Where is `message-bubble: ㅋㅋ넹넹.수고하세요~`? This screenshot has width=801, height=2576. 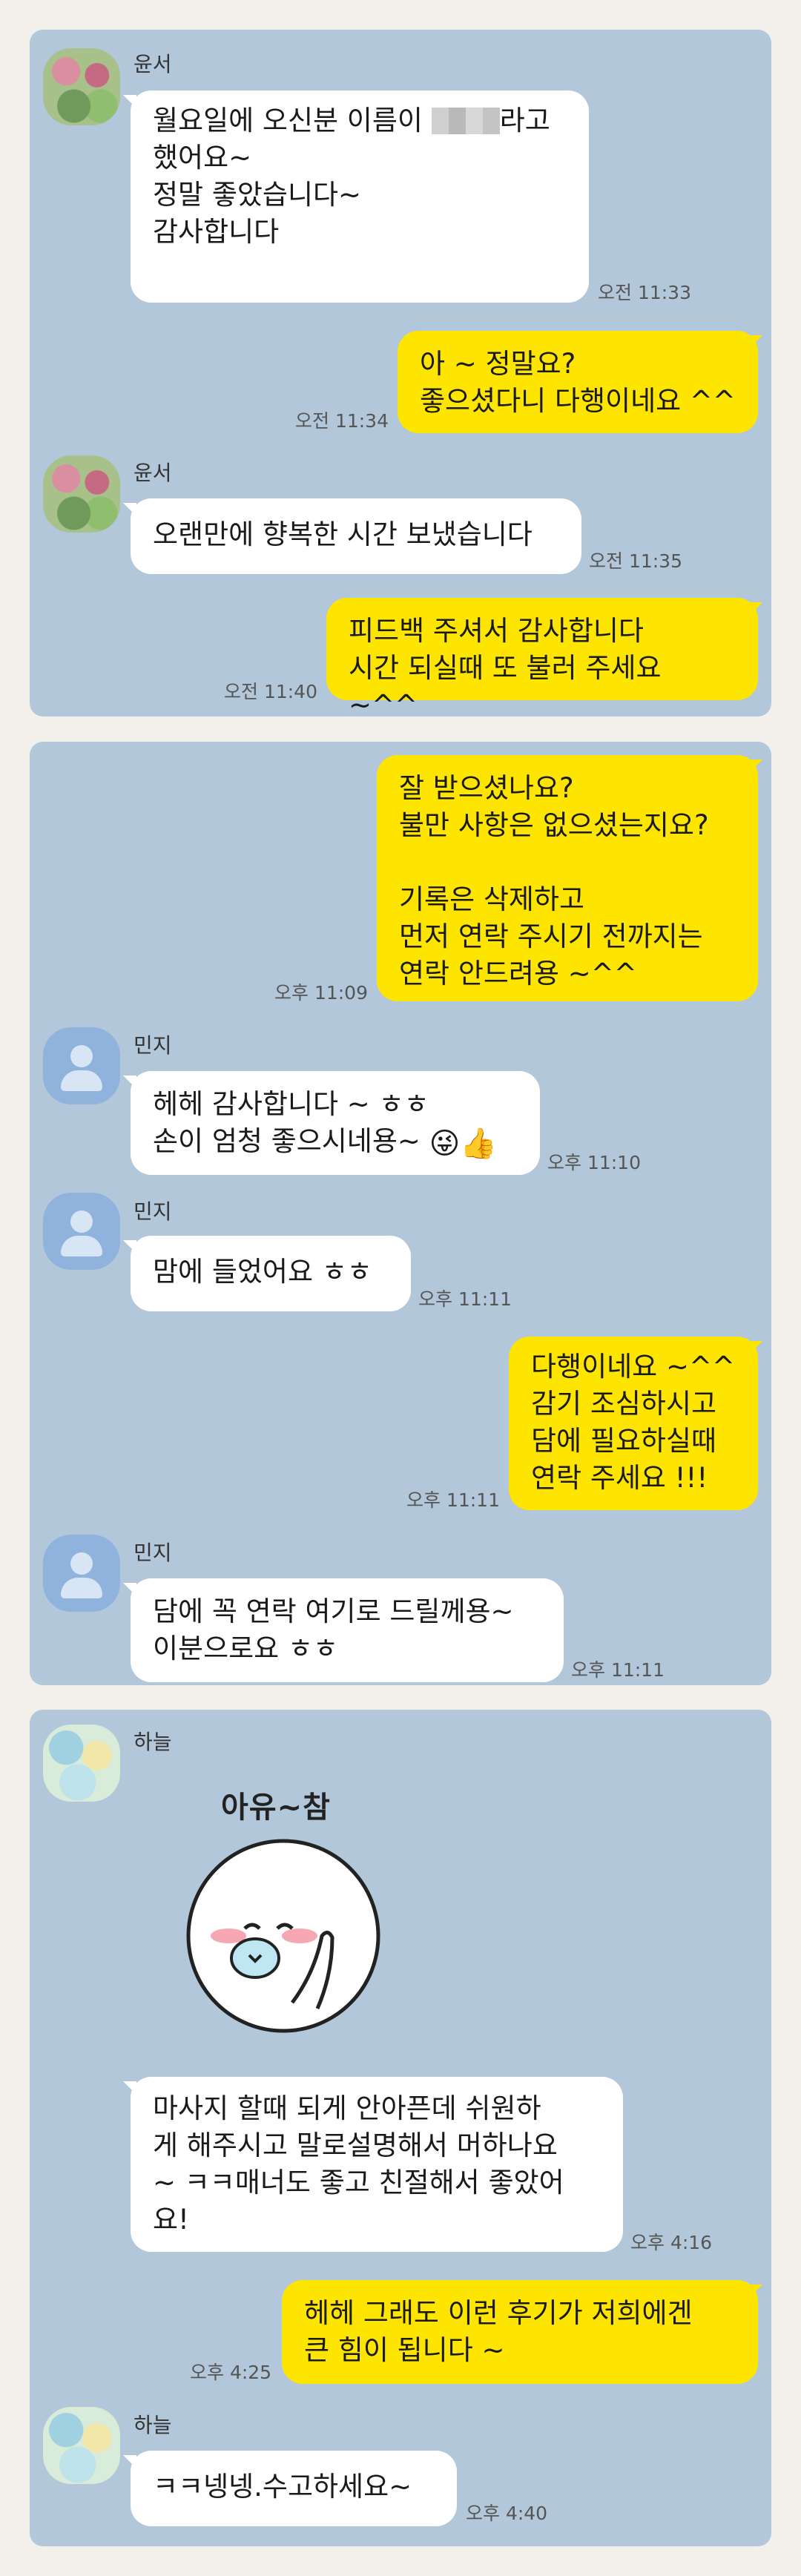
message-bubble: ㅋㅋ넹넹.수고하세요~ is located at coordinates (294, 2489).